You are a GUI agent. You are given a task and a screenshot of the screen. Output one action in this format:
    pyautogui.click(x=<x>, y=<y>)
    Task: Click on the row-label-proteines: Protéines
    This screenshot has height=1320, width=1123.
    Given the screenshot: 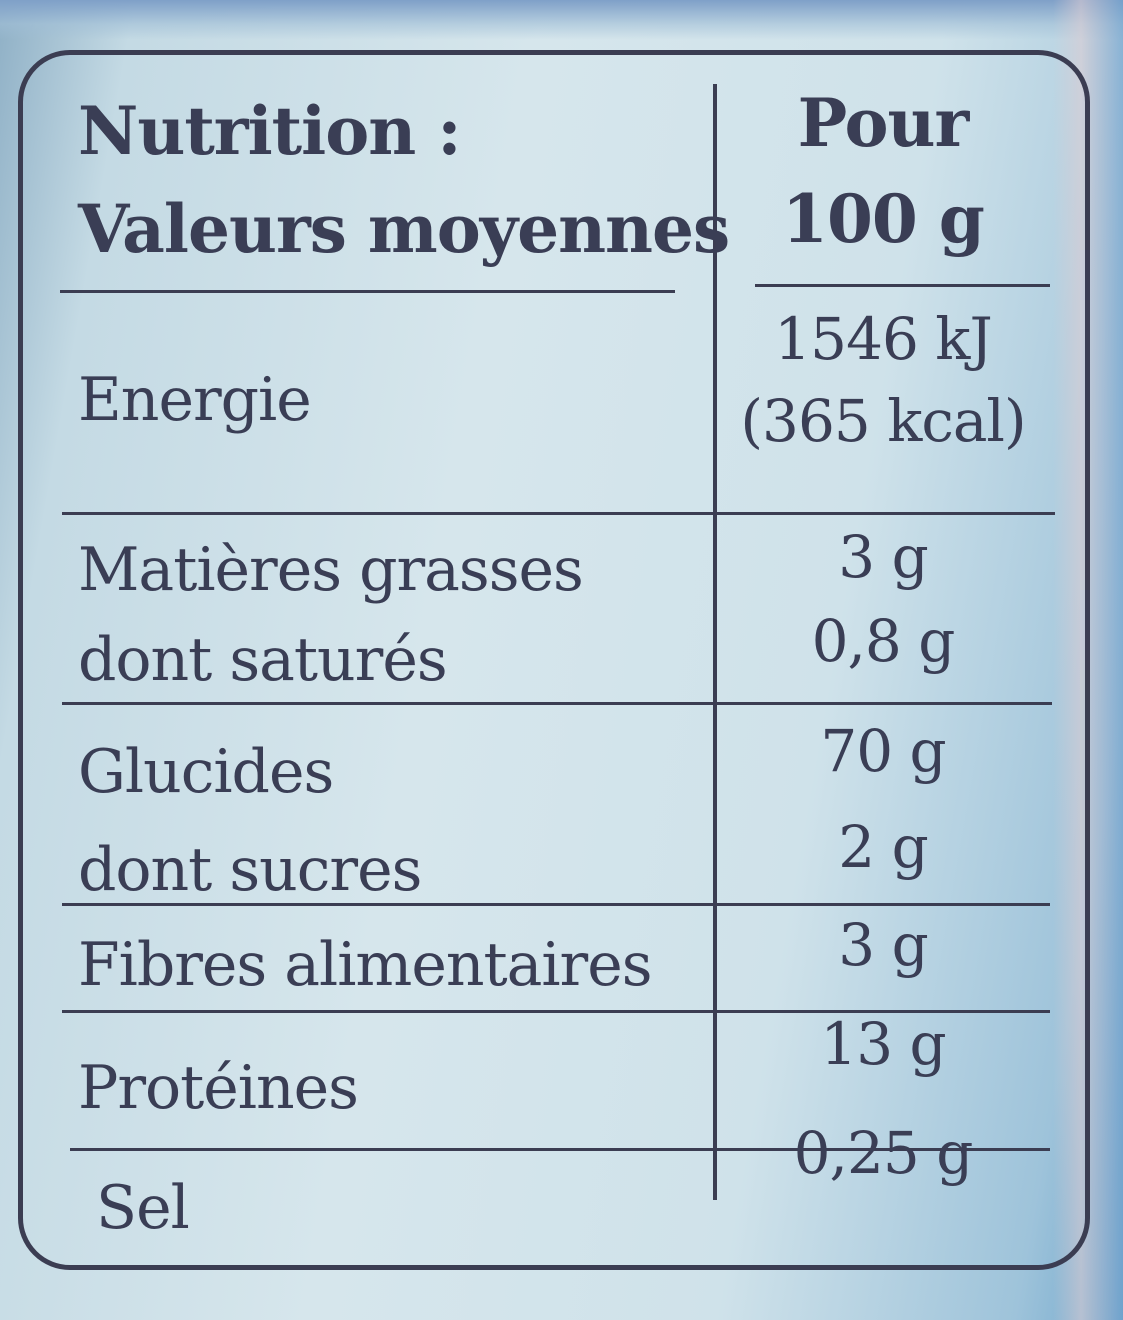 What is the action you would take?
    pyautogui.click(x=218, y=1088)
    